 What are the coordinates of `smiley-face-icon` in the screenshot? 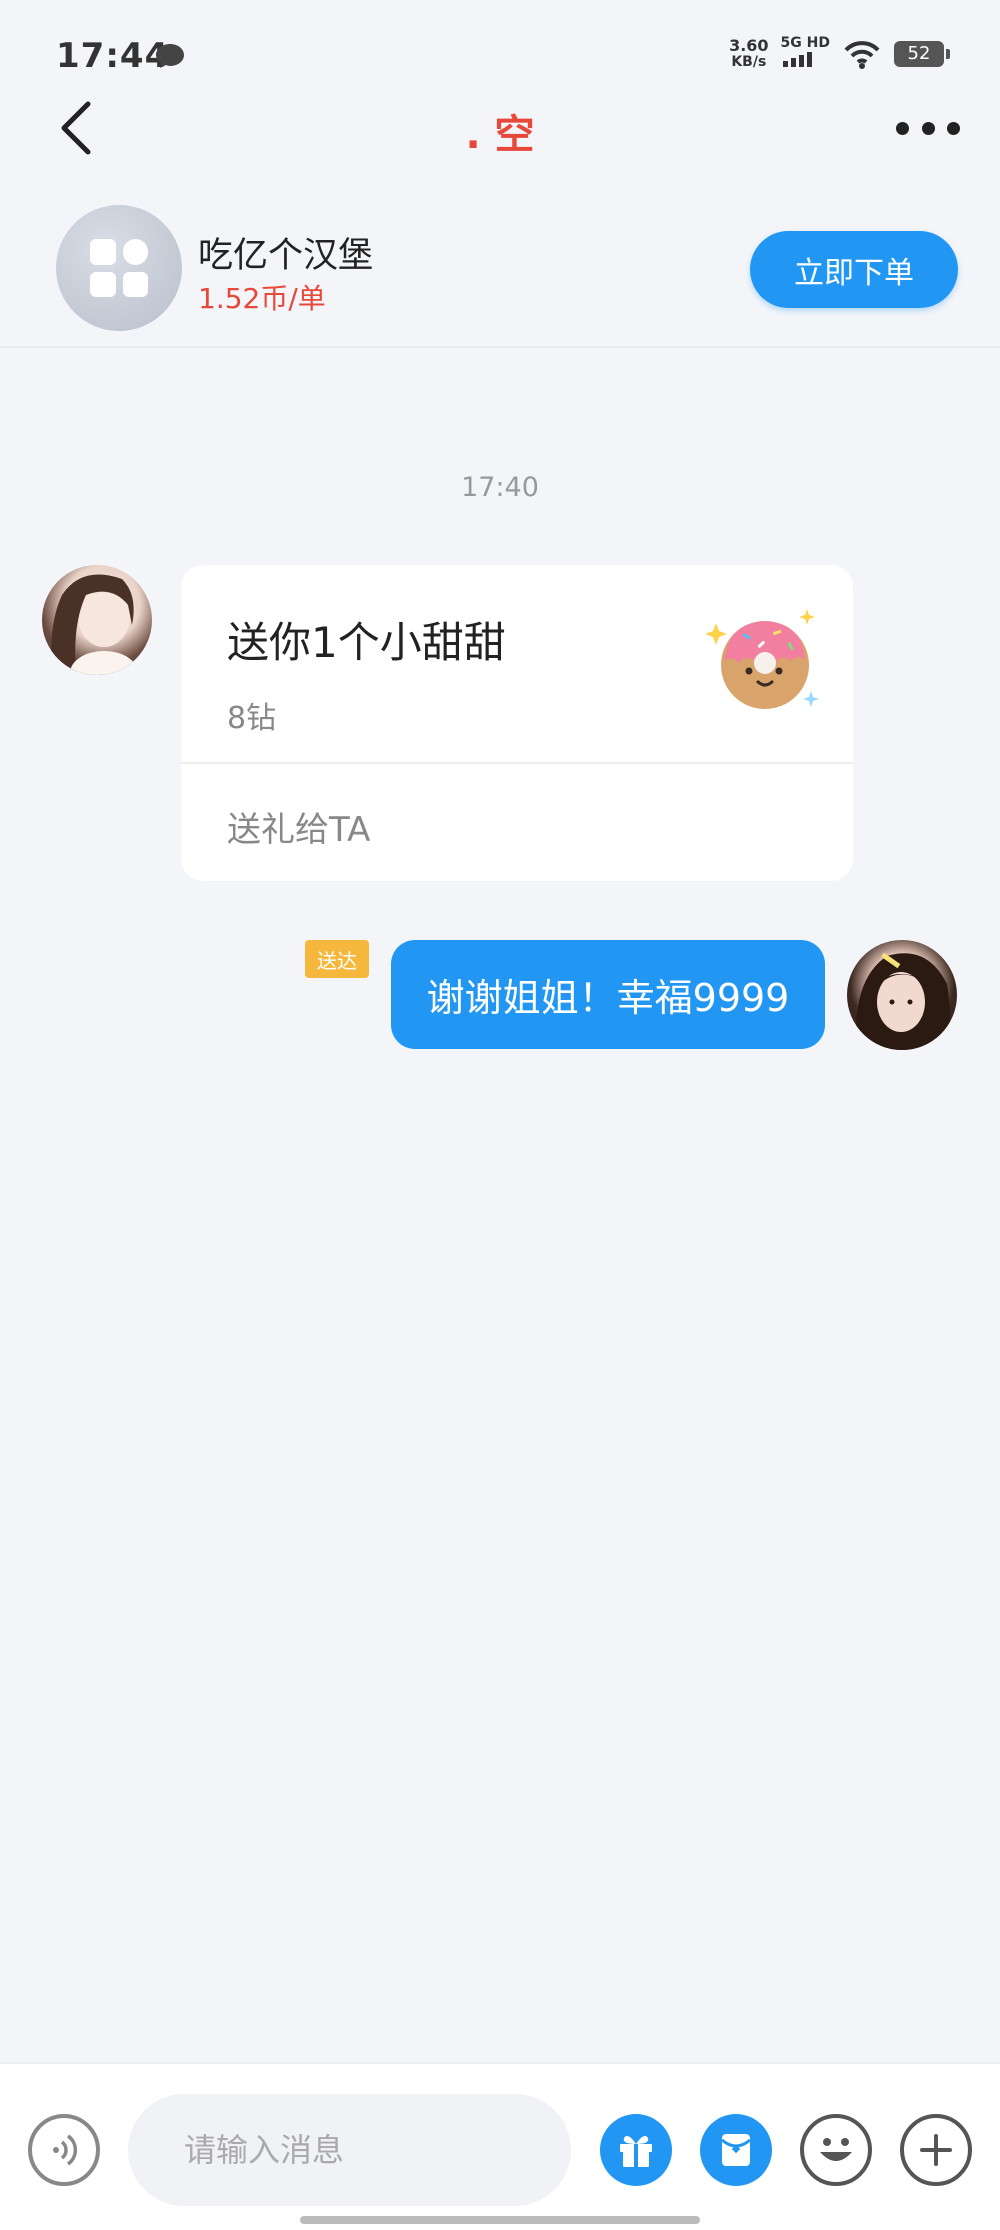 It's located at (836, 2149).